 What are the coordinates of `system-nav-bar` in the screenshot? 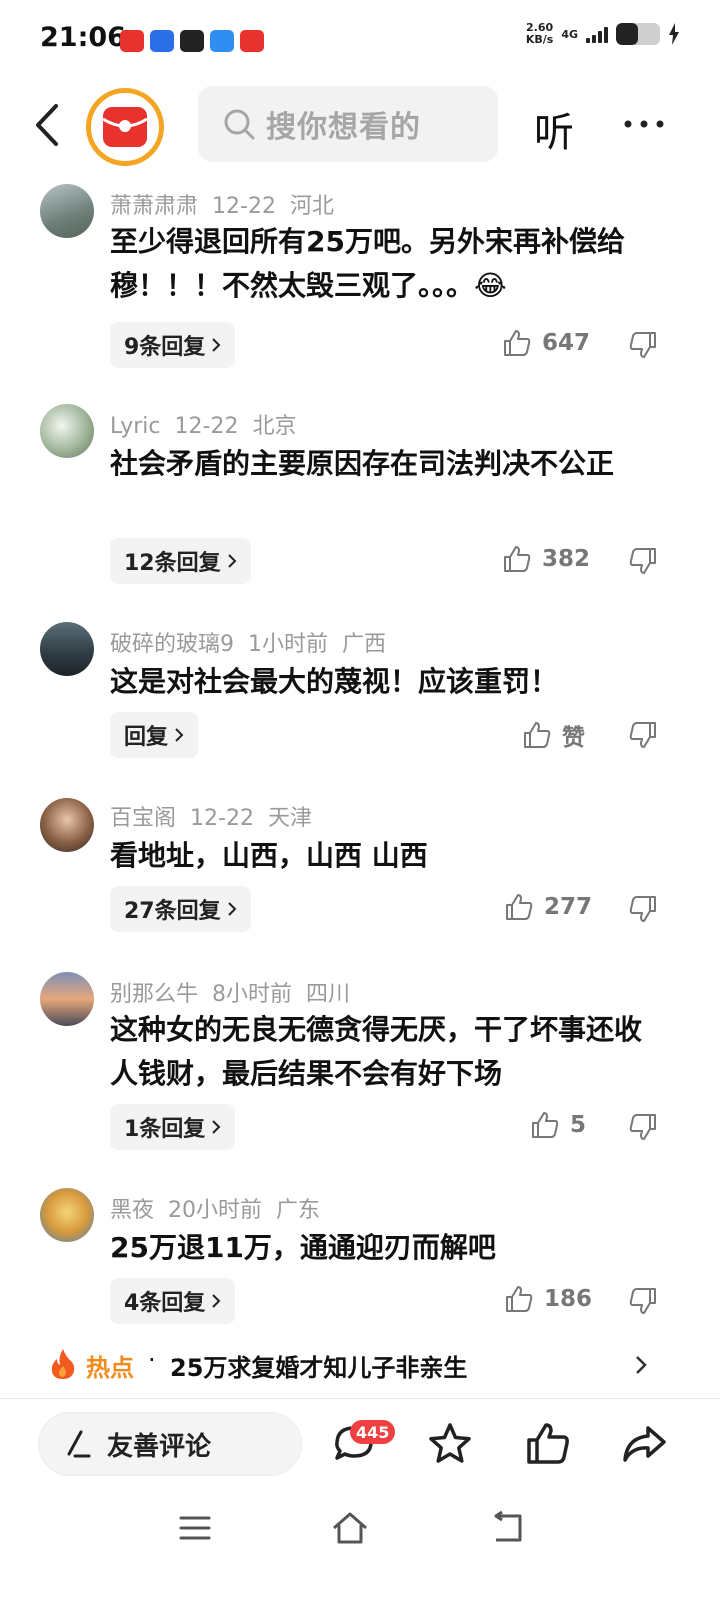 It's located at (360, 1549).